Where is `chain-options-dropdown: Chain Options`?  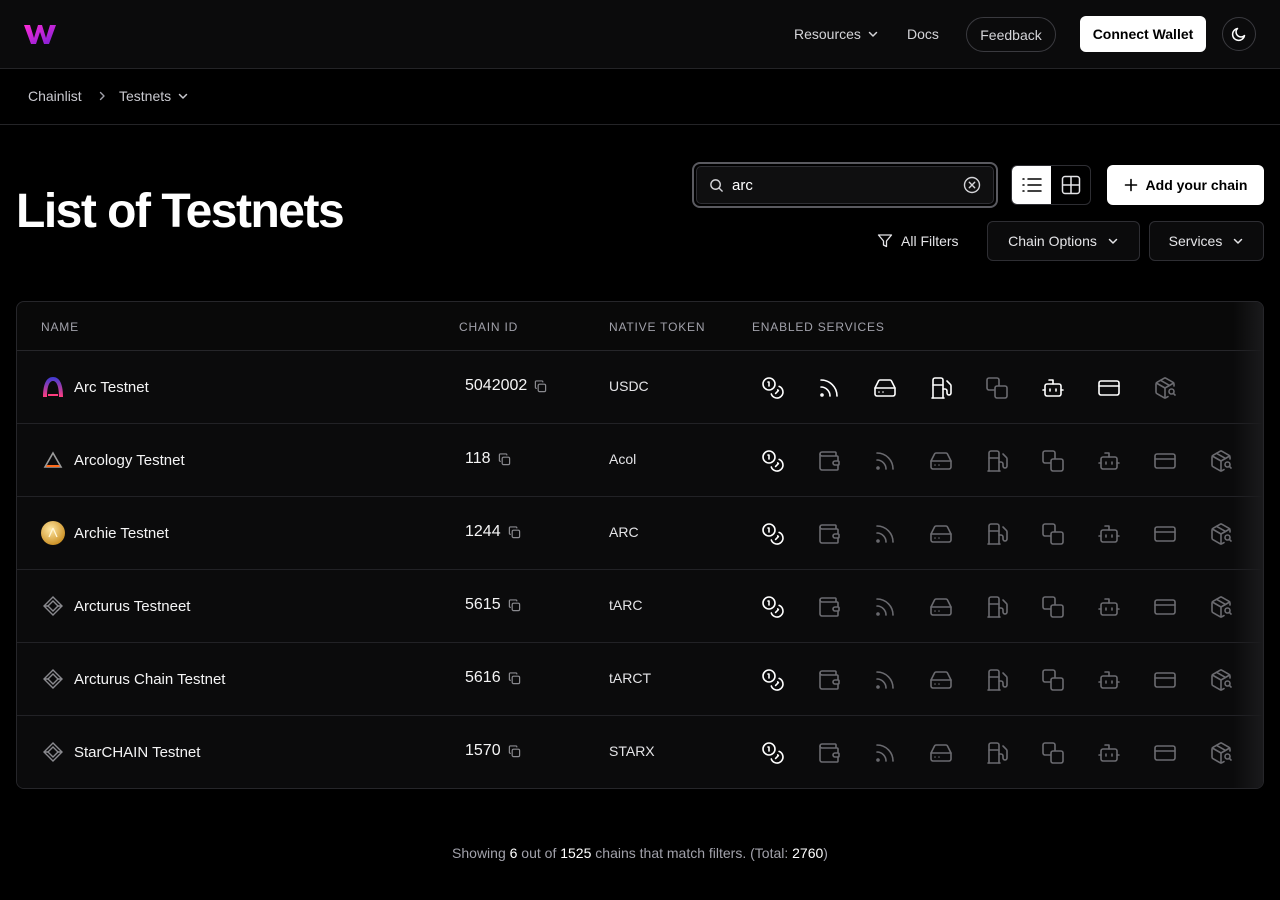
chain-options-dropdown: Chain Options is located at coordinates (1063, 241).